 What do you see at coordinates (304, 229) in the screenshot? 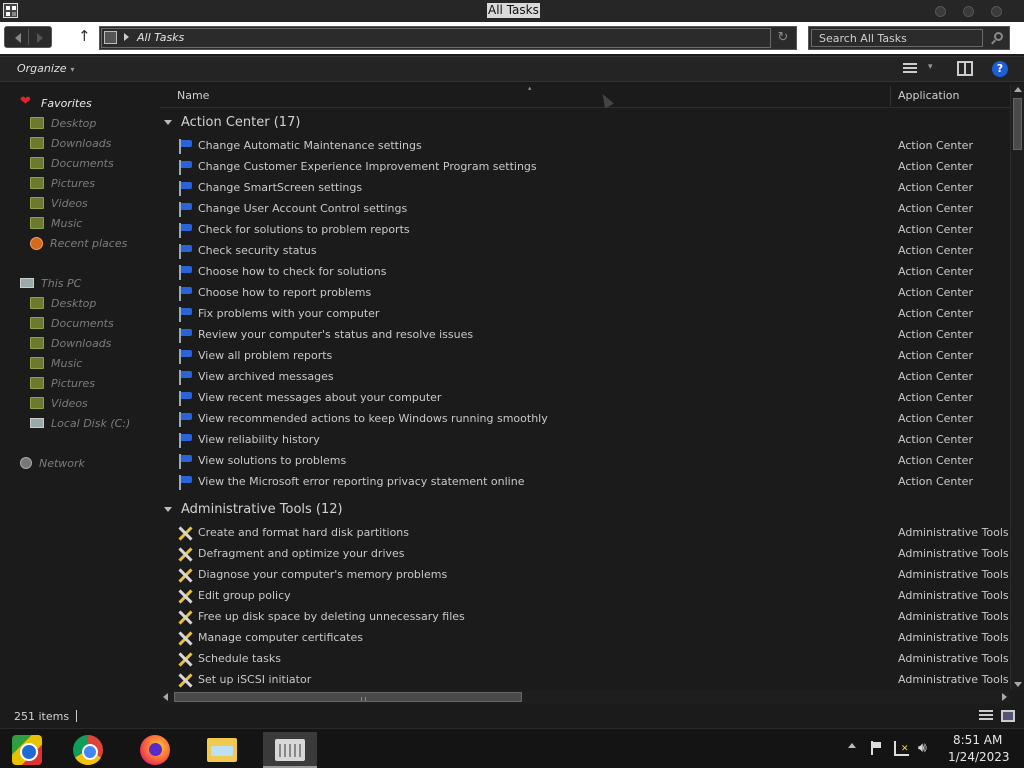
I see `task-name: Check for solutions to problem reports` at bounding box center [304, 229].